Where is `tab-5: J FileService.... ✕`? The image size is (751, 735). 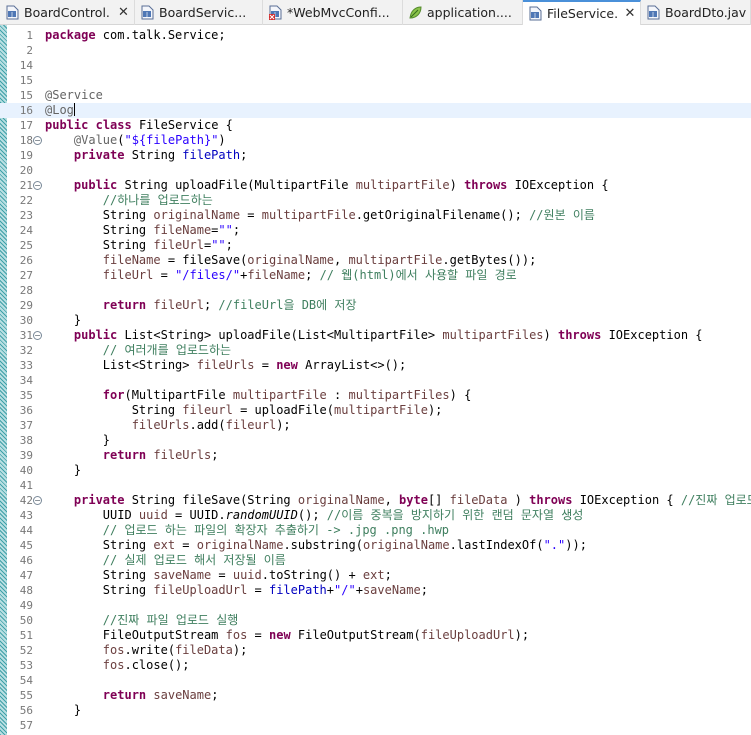 tab-5: J FileService.... ✕ is located at coordinates (582, 12).